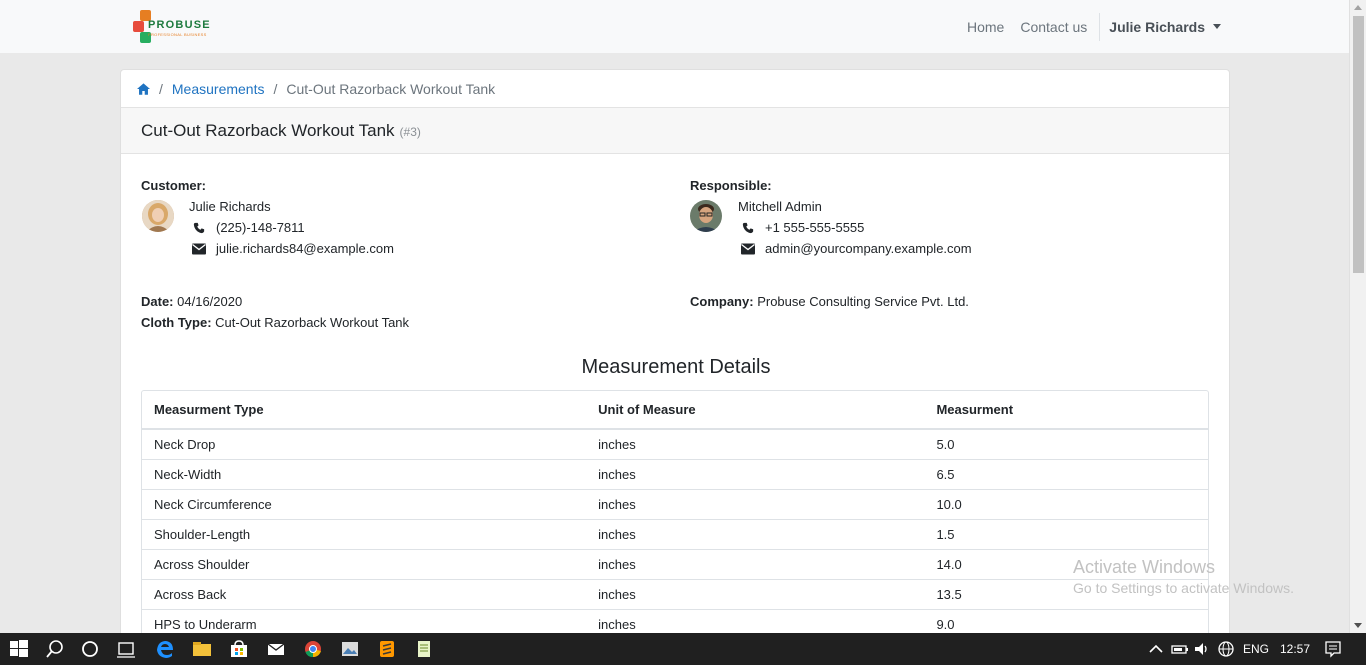 The width and height of the screenshot is (1366, 665). Describe the element at coordinates (1217, 26) in the screenshot. I see `caret-down-icon` at that location.